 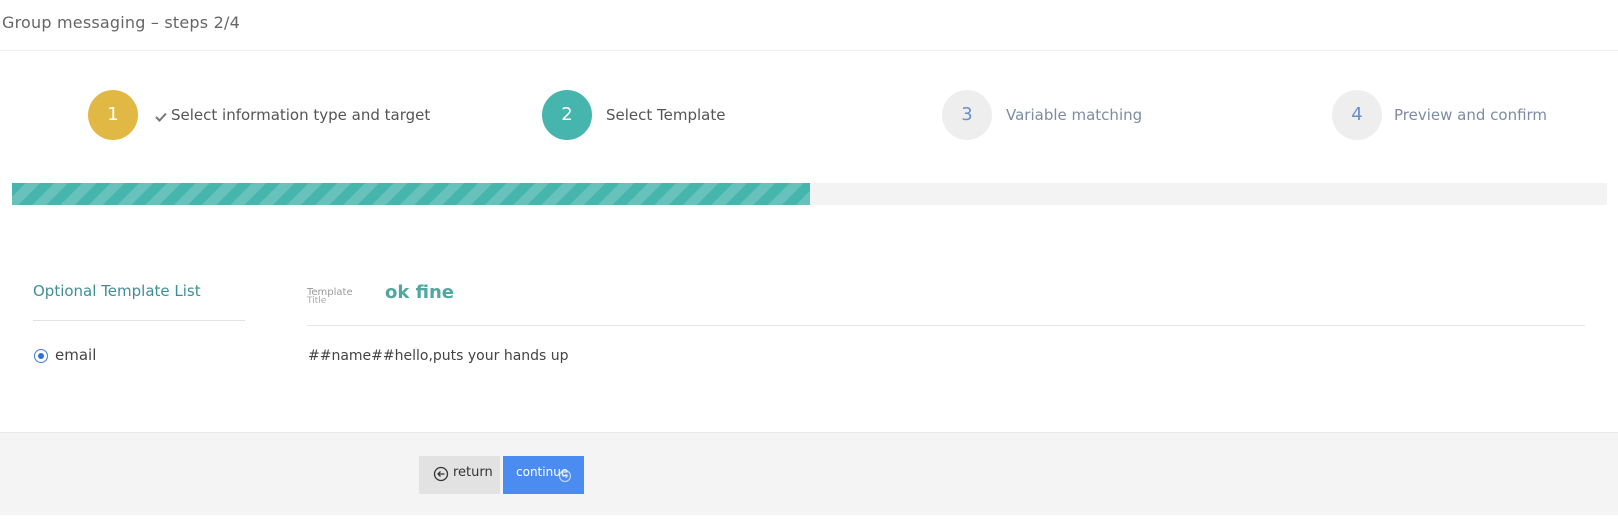 I want to click on template-body: ##name##hello,puts your hands up, so click(x=438, y=356).